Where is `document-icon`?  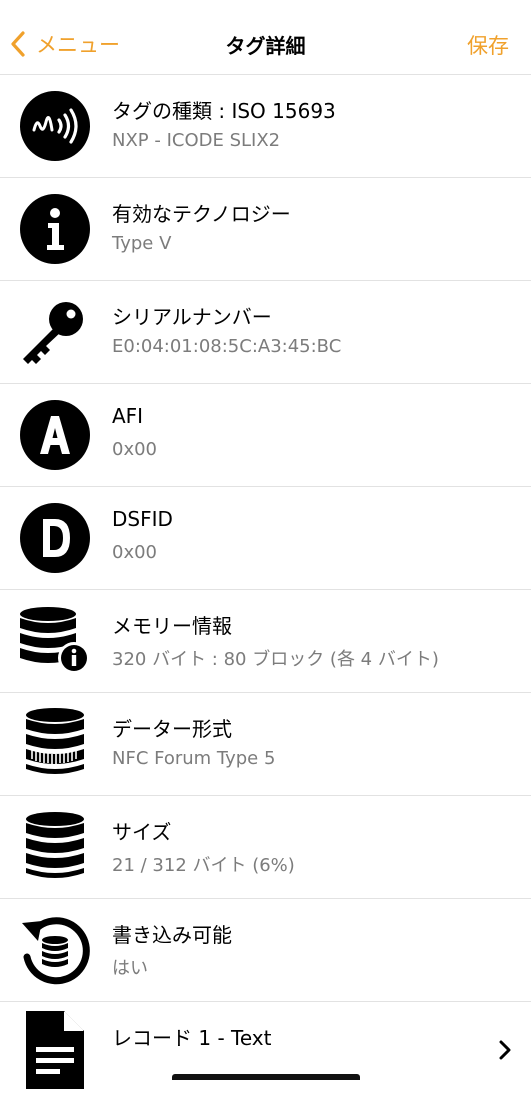 document-icon is located at coordinates (55, 1050).